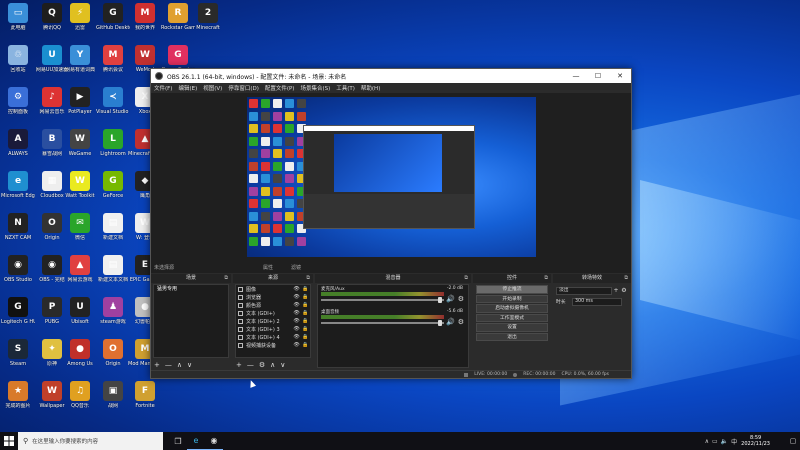  I want to click on desktop-shortcut: ♲ 回收站, so click(18, 65).